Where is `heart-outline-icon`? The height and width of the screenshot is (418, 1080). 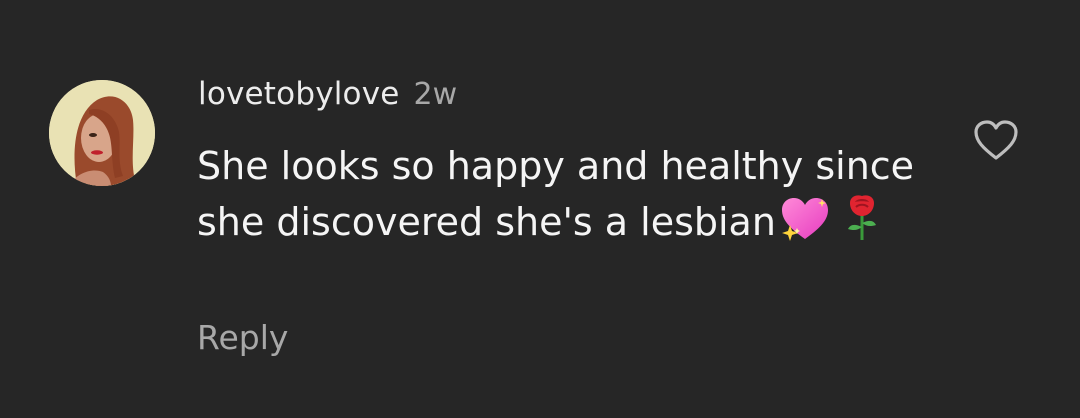
heart-outline-icon is located at coordinates (996, 140).